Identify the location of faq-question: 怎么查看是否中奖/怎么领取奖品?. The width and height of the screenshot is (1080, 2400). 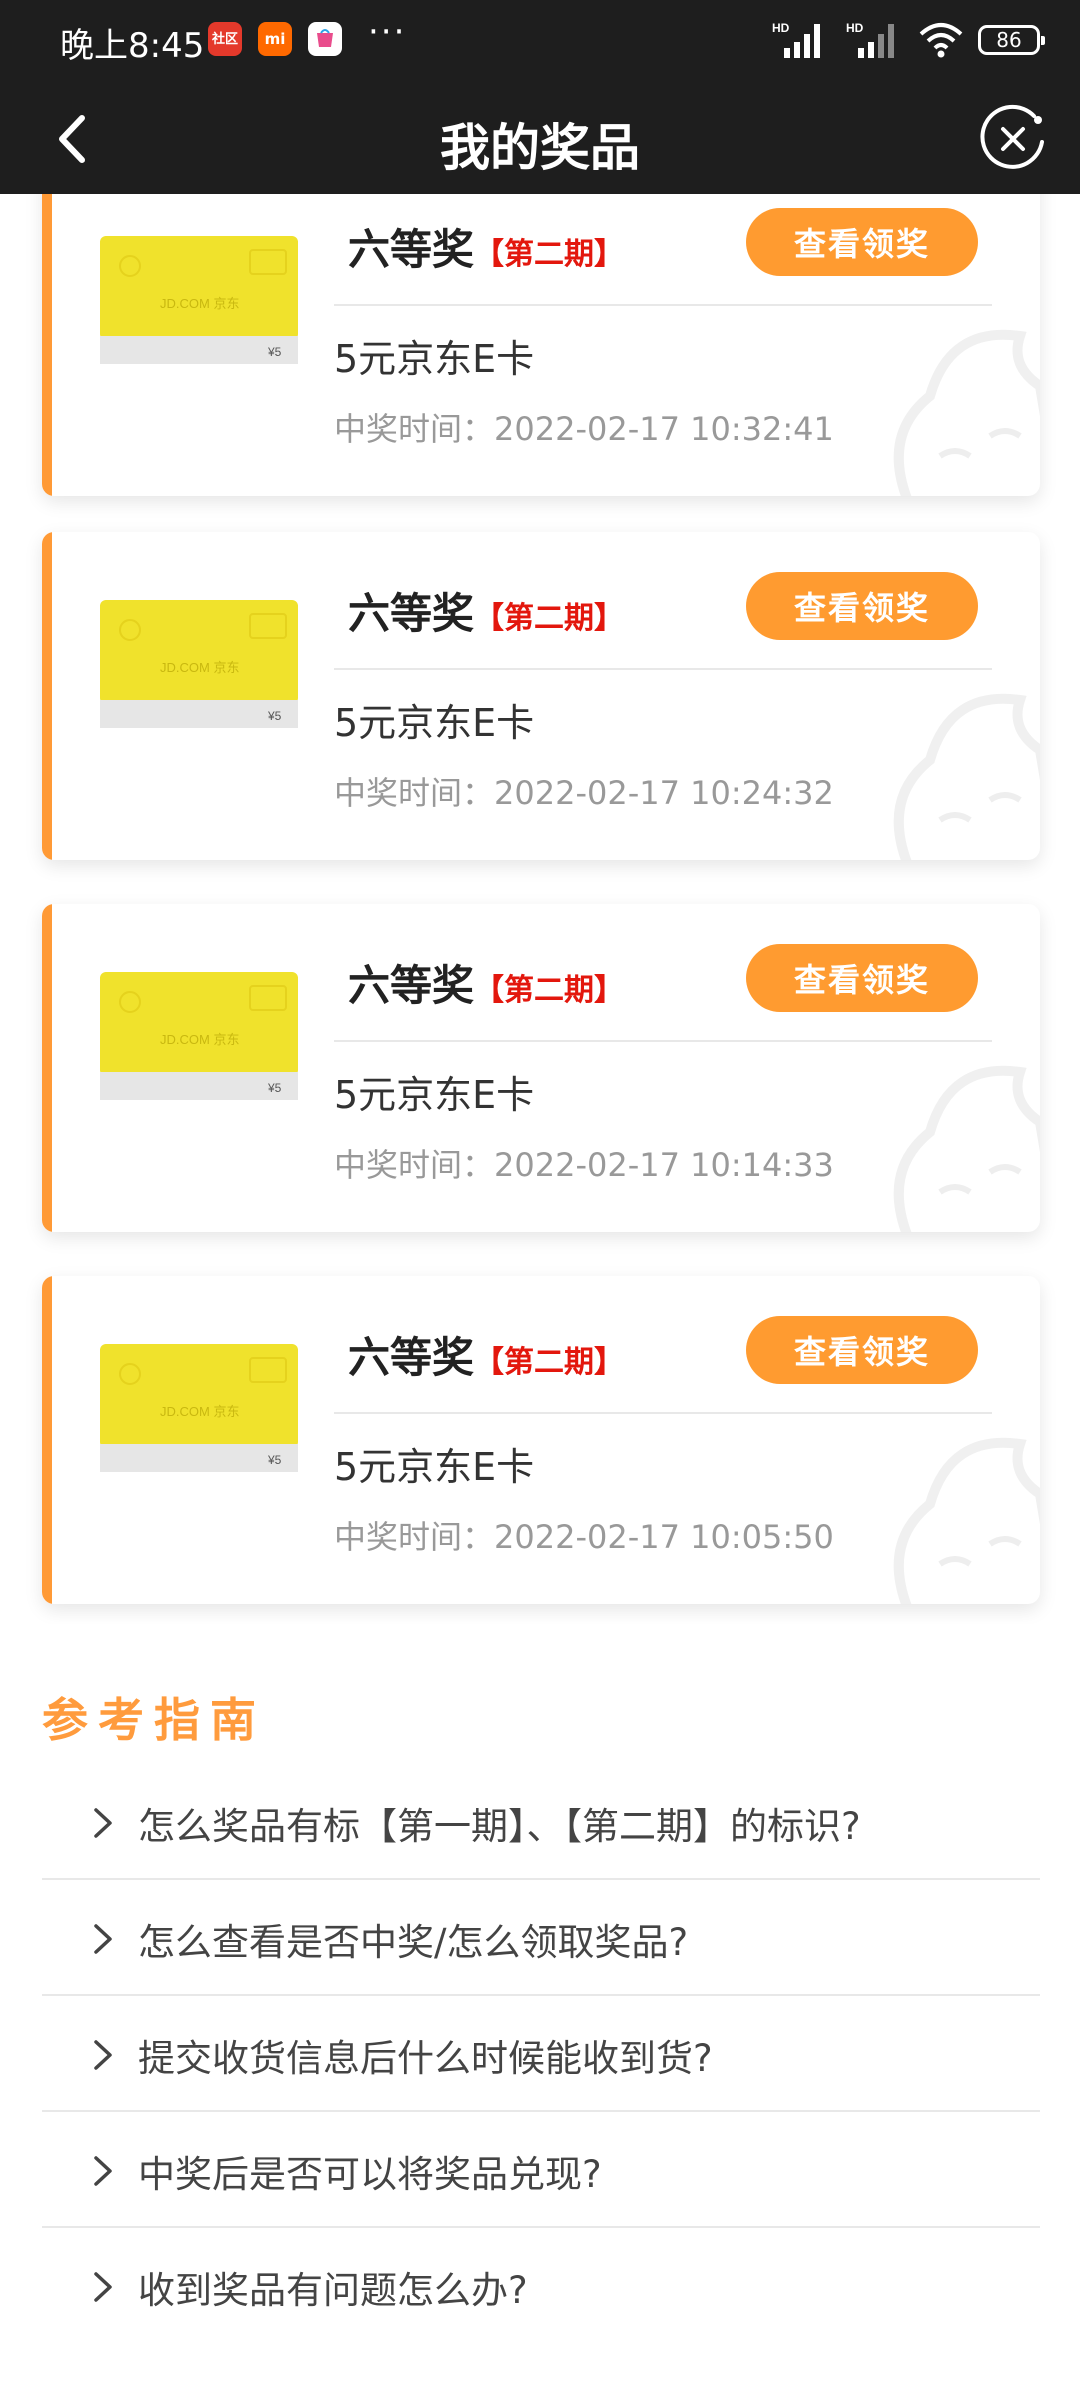
(413, 1942).